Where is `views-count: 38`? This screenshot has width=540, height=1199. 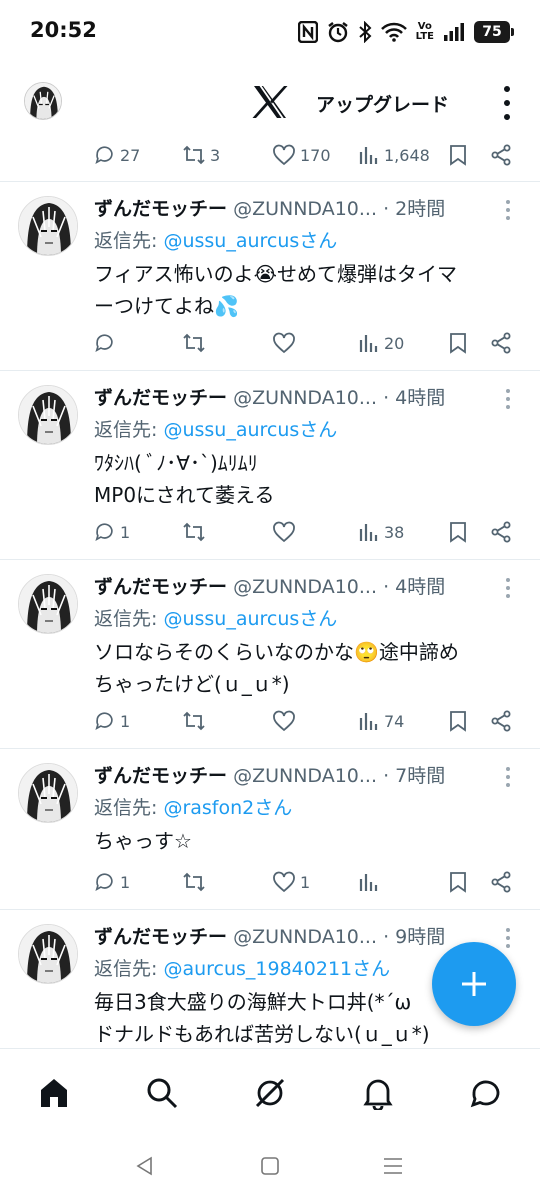
views-count: 38 is located at coordinates (394, 532).